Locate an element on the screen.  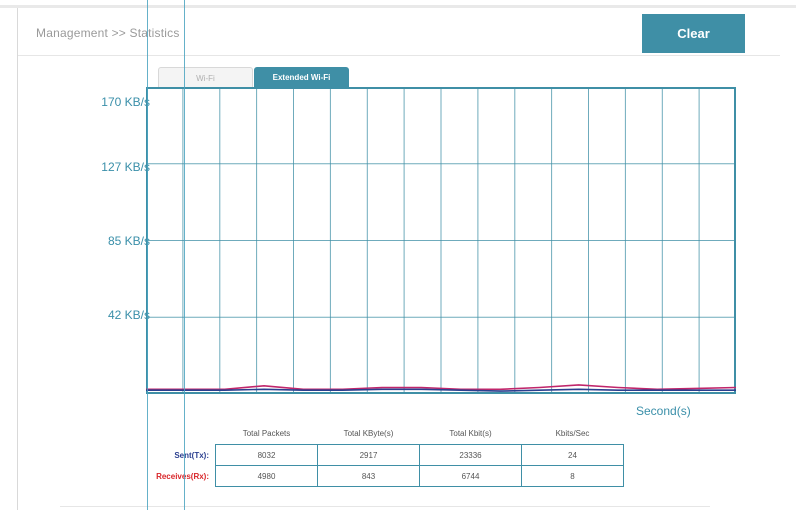
table-cell: 23336 is located at coordinates (470, 455).